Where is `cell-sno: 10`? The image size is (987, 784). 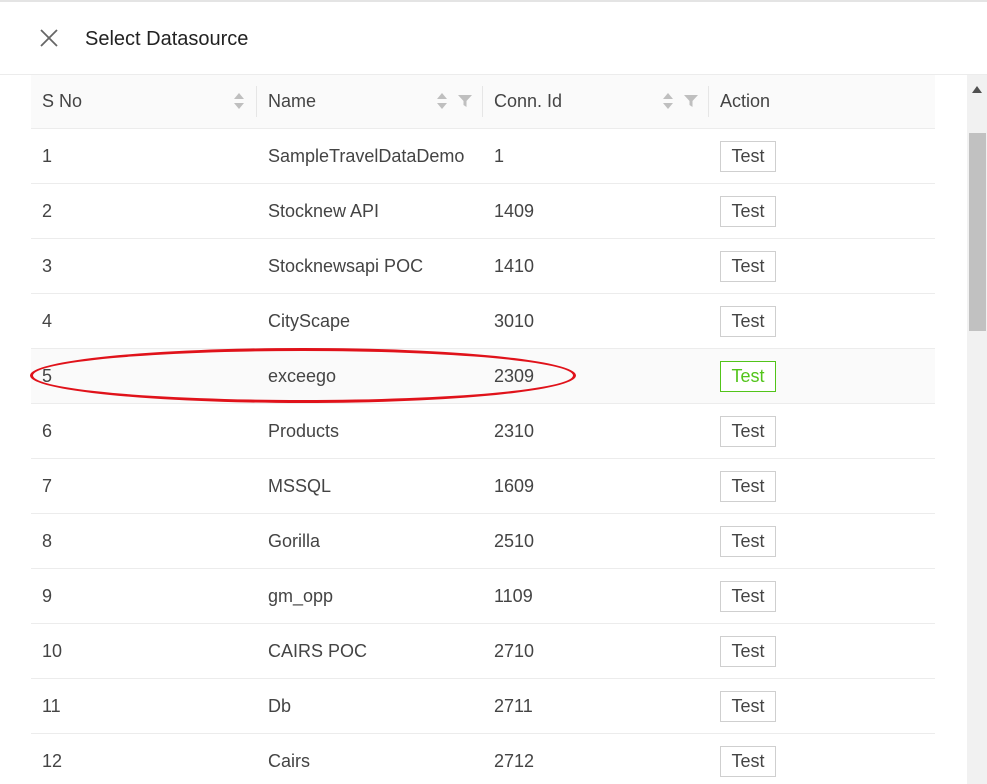
cell-sno: 10 is located at coordinates (144, 651).